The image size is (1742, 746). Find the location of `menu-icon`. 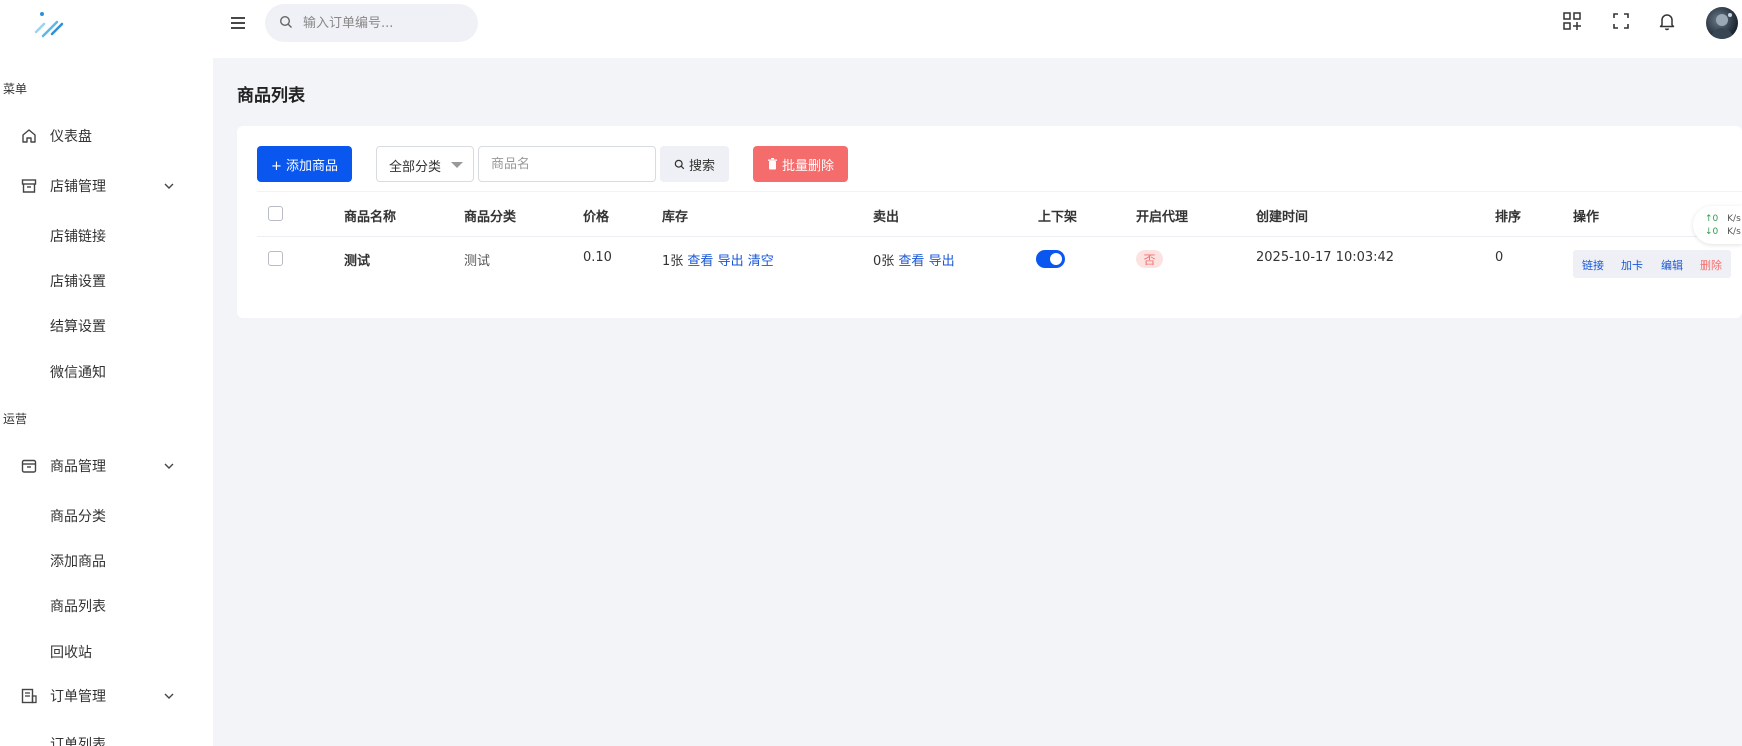

menu-icon is located at coordinates (238, 23).